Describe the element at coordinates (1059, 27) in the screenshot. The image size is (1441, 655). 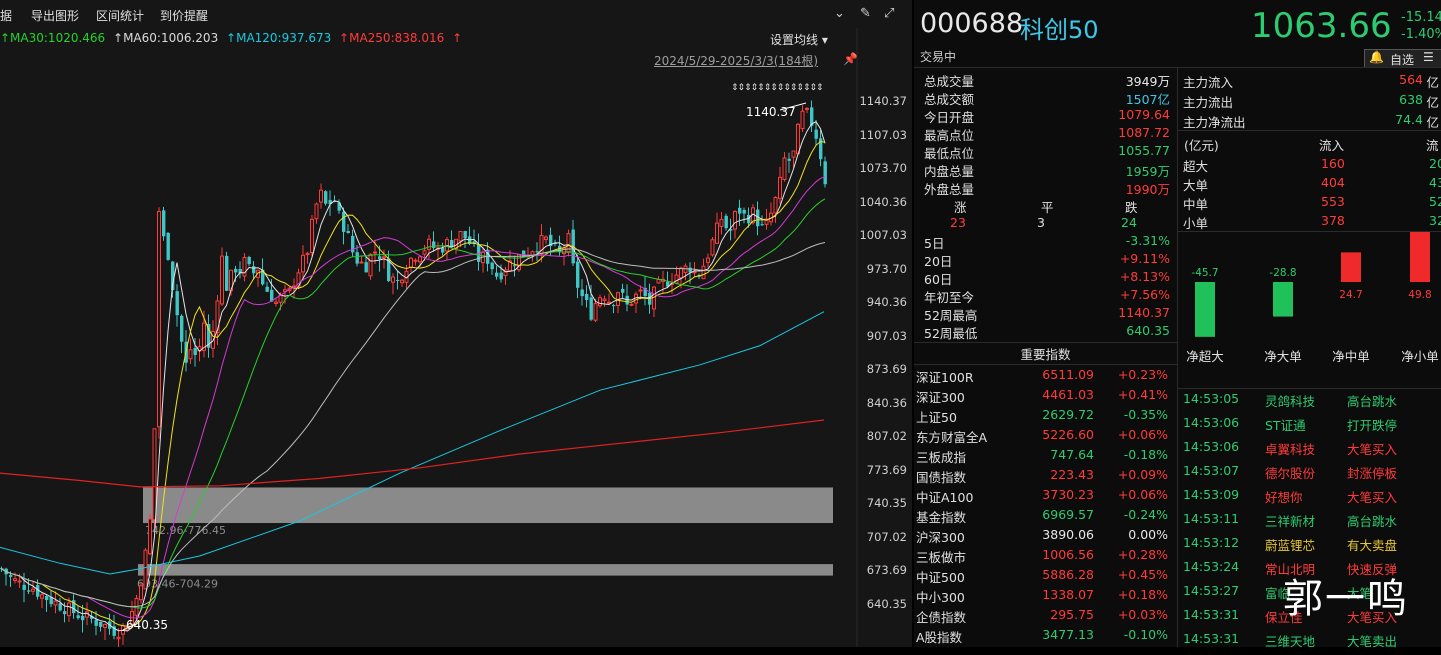
I see `stock-name: 科创50` at that location.